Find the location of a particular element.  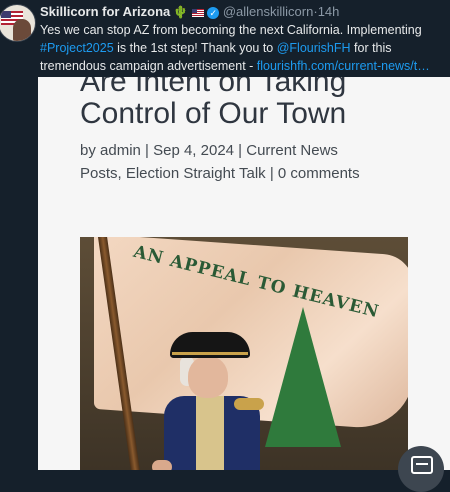

figure-hand is located at coordinates (162, 465).